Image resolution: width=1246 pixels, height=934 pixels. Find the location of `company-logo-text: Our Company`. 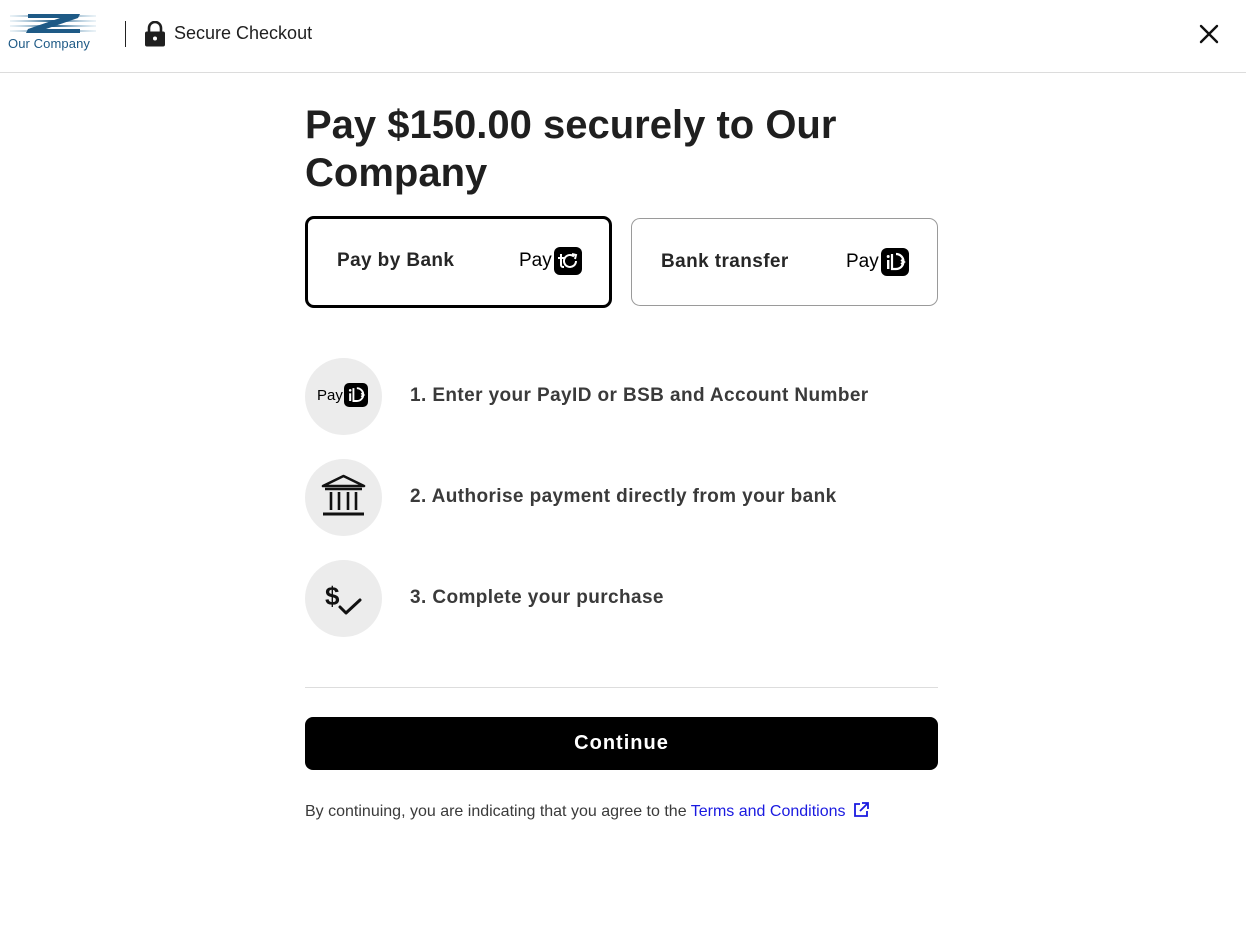

company-logo-text: Our Company is located at coordinates (49, 43).